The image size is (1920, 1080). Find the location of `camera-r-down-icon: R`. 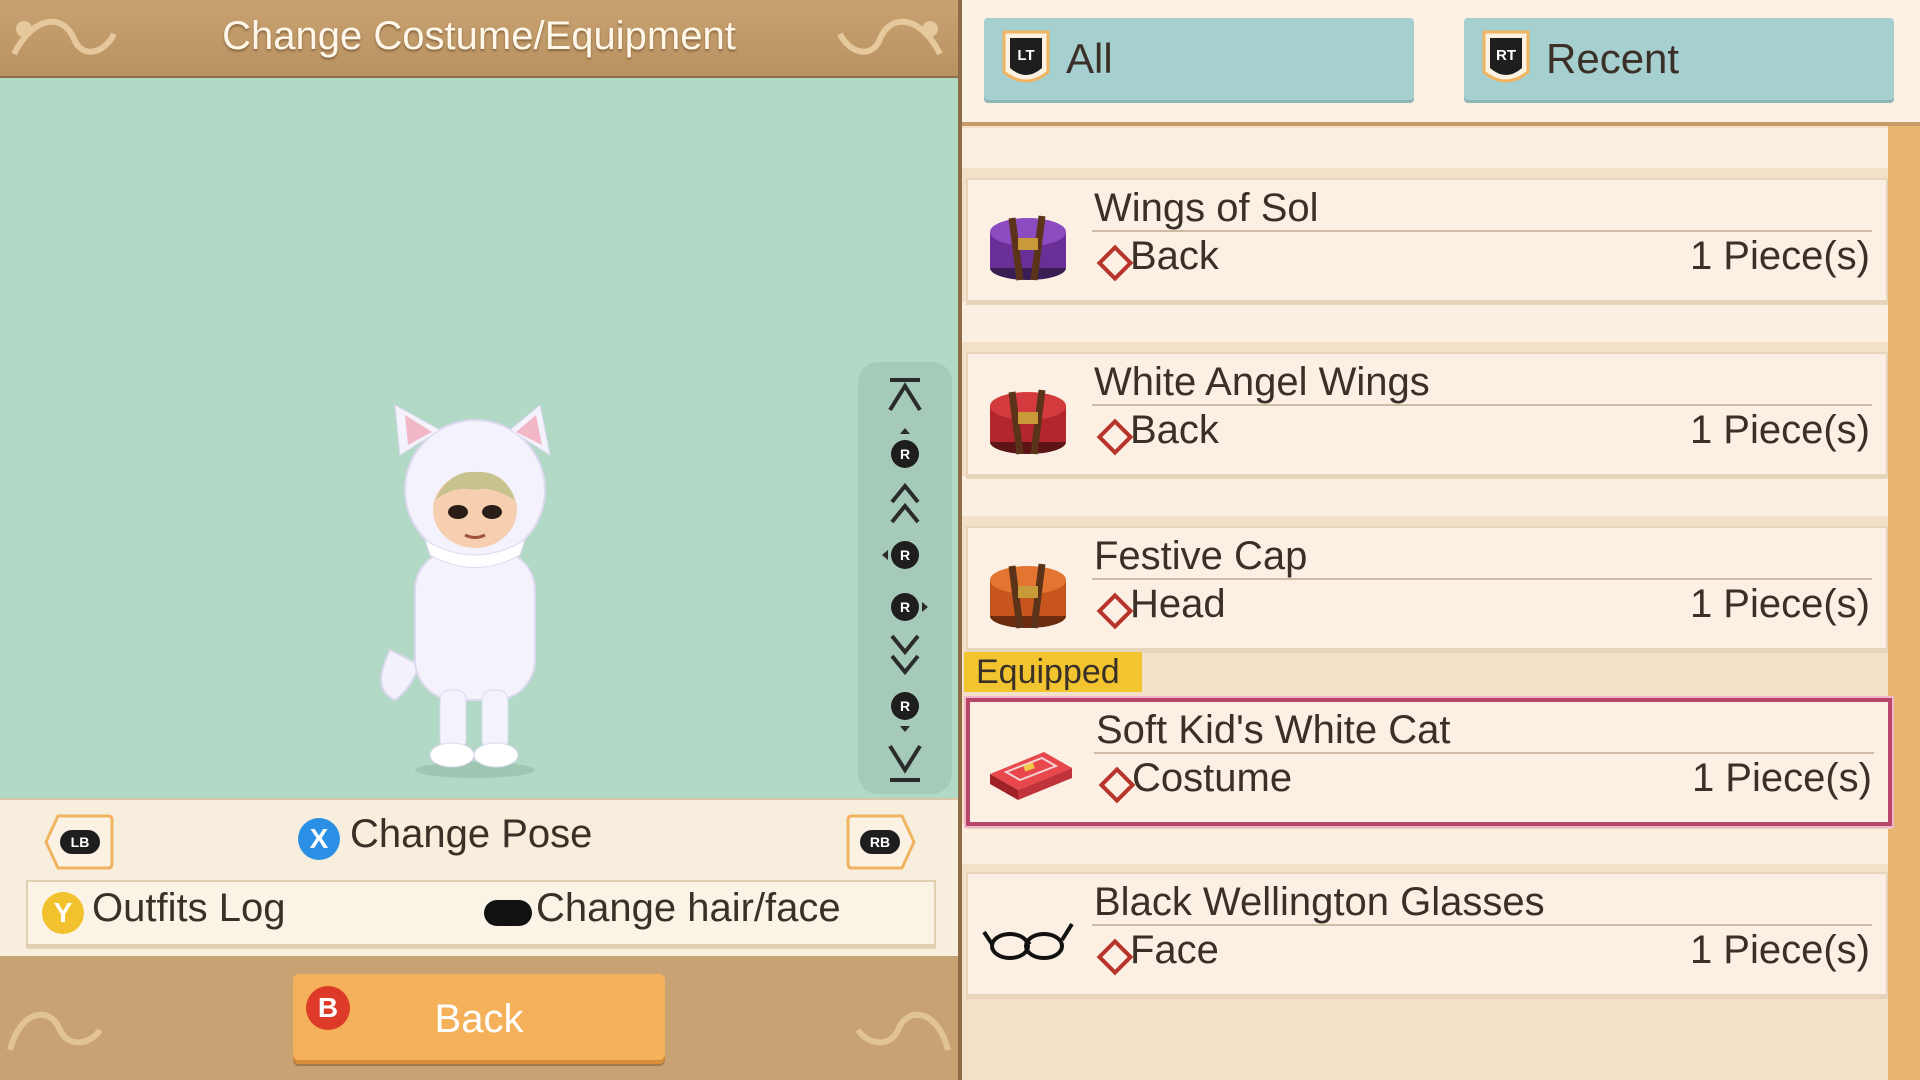

camera-r-down-icon: R is located at coordinates (905, 709).